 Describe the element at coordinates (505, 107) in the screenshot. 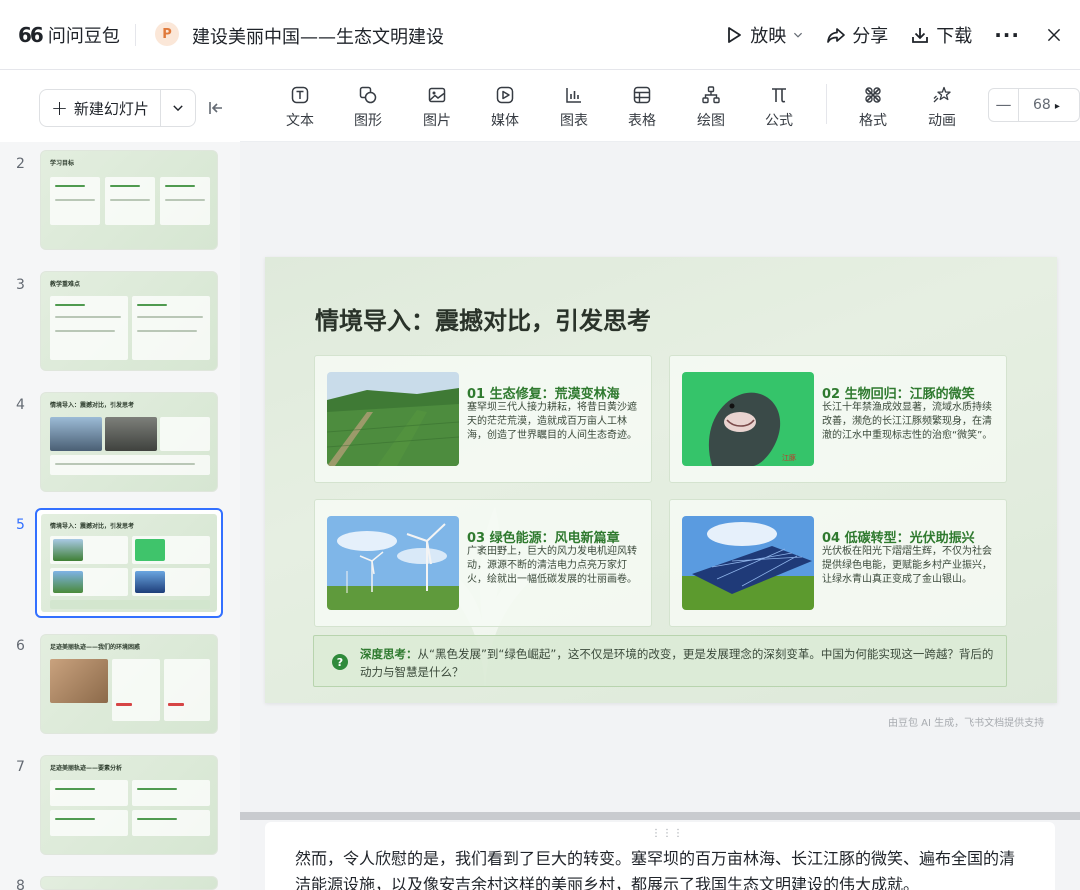

I see `insert-media-button: 媒体` at that location.